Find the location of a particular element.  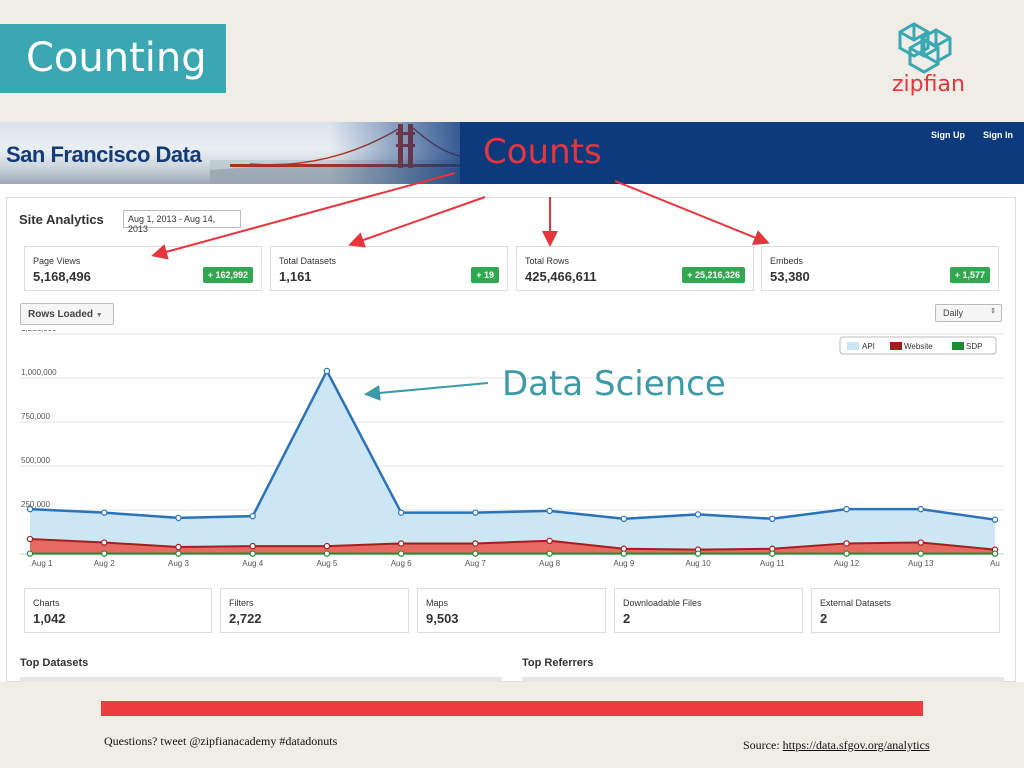

arrow-to-page-views is located at coordinates (303, 216).